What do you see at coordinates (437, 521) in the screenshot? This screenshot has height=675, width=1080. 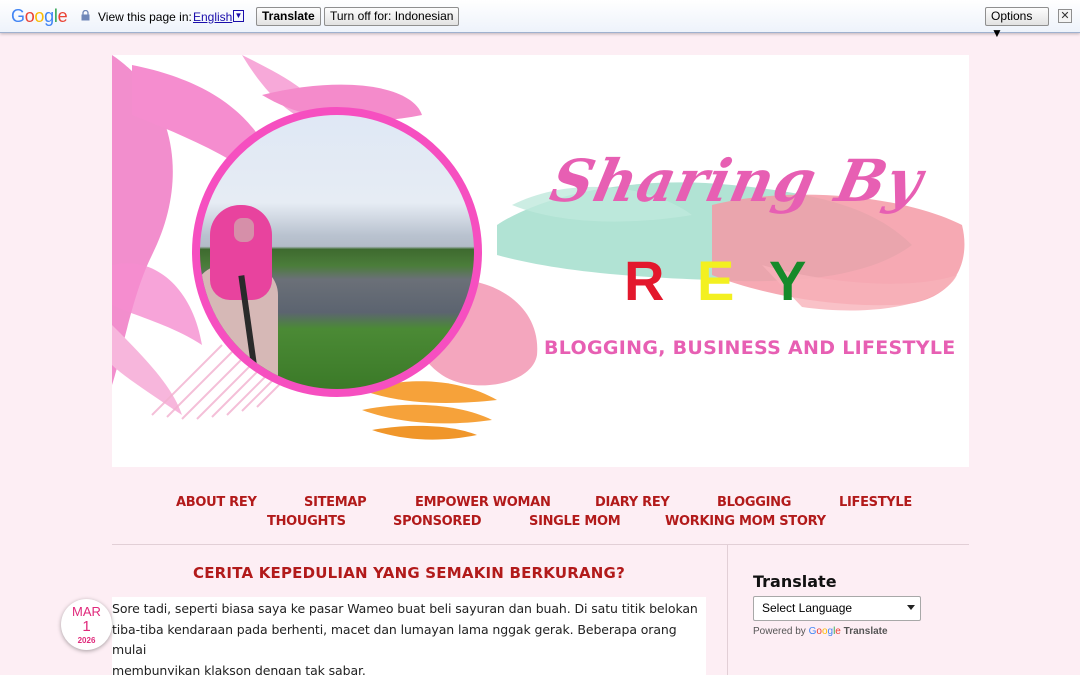 I see `nav-sponsored: SPONSORED` at bounding box center [437, 521].